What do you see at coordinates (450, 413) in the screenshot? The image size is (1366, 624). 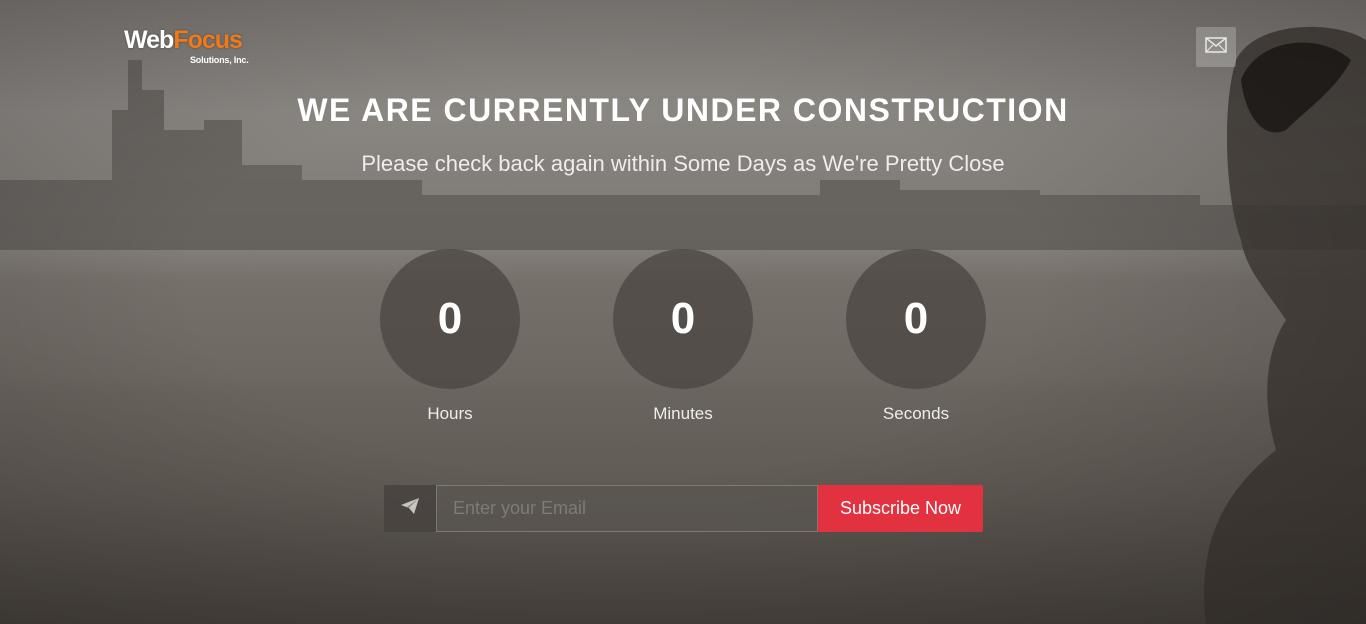 I see `countdown-hours-label: Hours` at bounding box center [450, 413].